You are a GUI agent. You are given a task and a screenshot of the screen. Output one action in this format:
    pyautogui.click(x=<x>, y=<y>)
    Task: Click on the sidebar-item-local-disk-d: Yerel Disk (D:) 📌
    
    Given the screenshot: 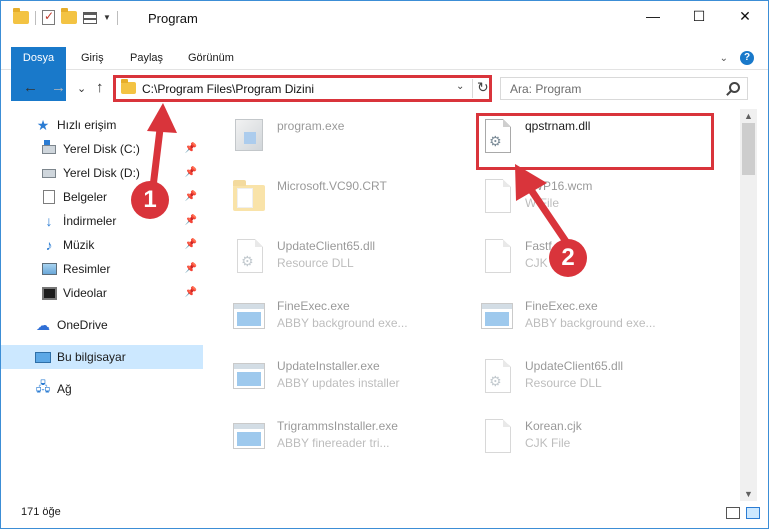 What is the action you would take?
    pyautogui.click(x=102, y=173)
    